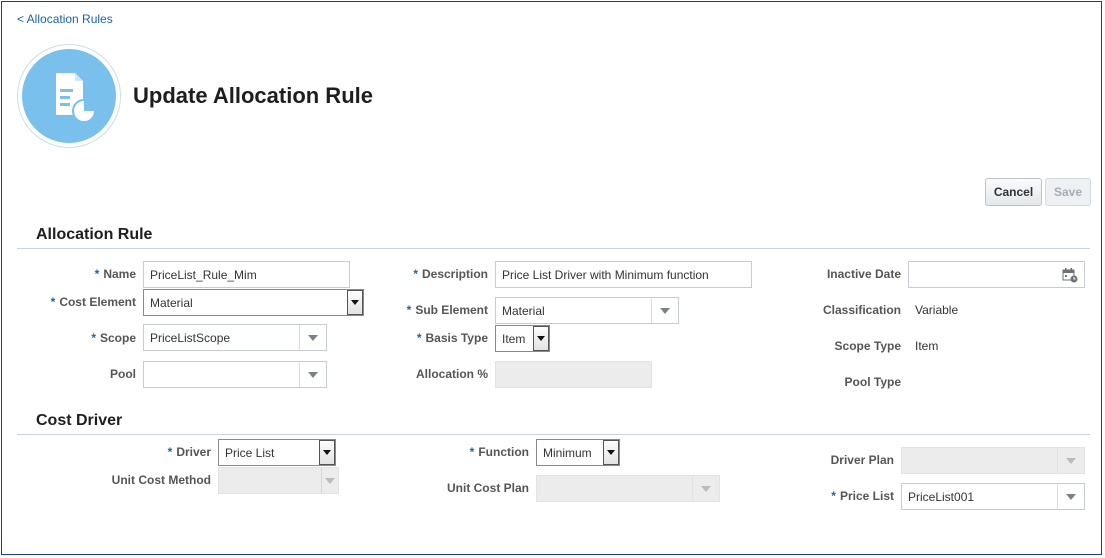  I want to click on document-chart-icon, so click(76, 98).